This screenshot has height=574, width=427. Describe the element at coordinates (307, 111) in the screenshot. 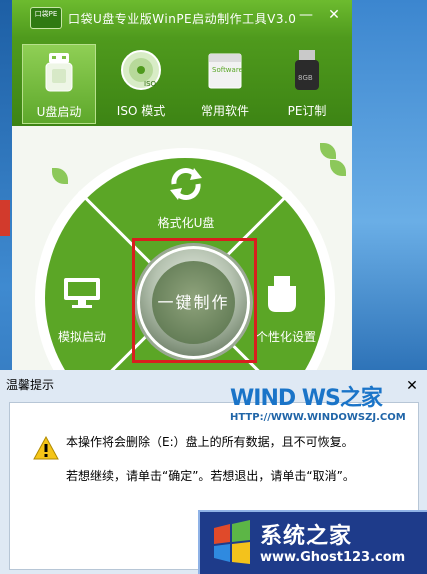

I see `tab-pe-custom-label: PE订制` at that location.